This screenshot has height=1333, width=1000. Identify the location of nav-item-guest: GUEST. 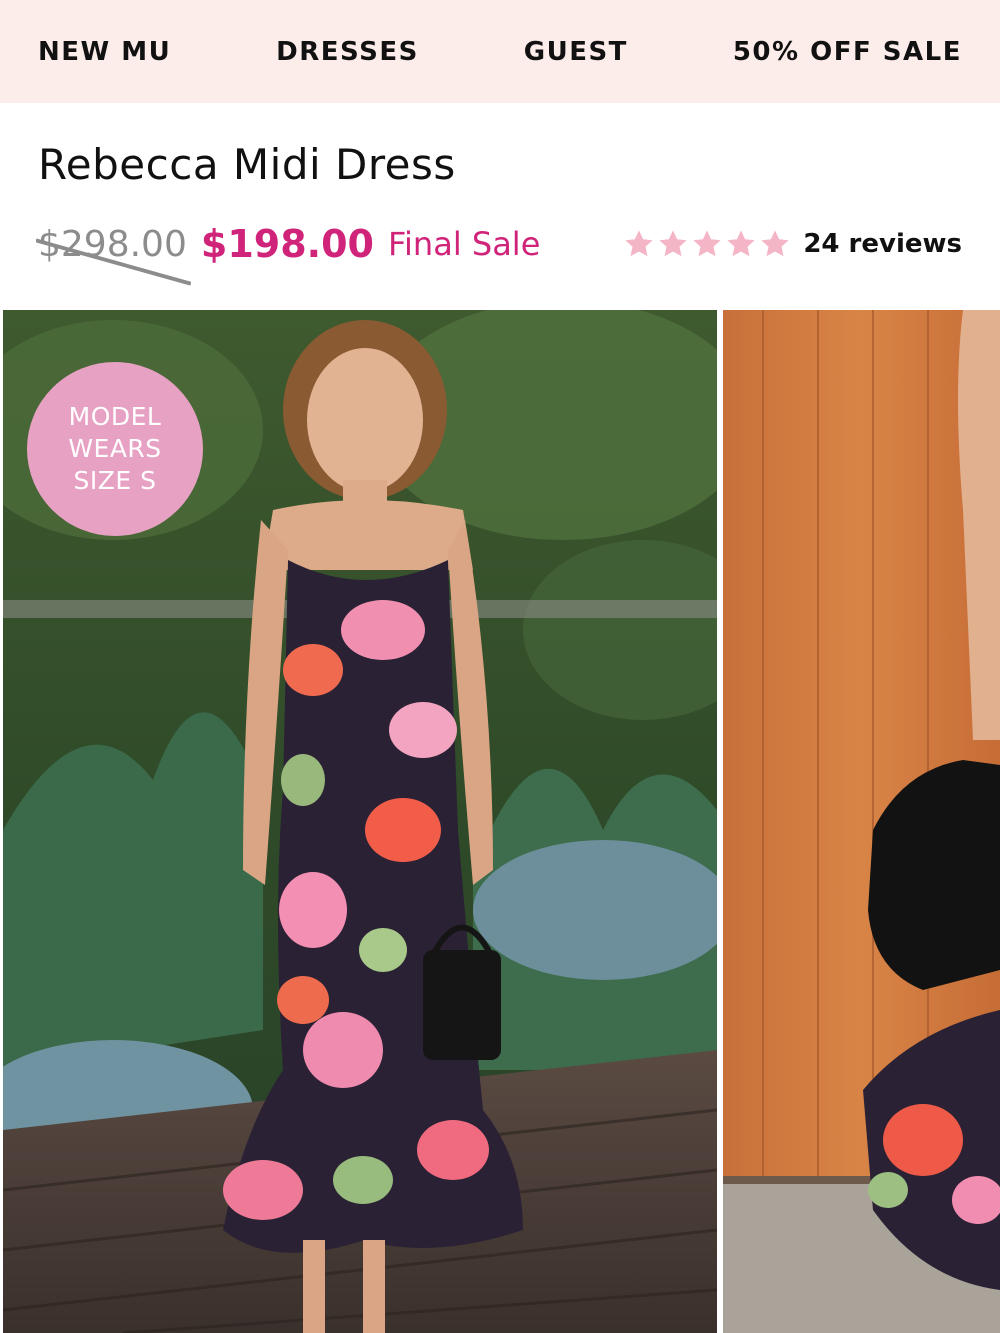
(576, 52).